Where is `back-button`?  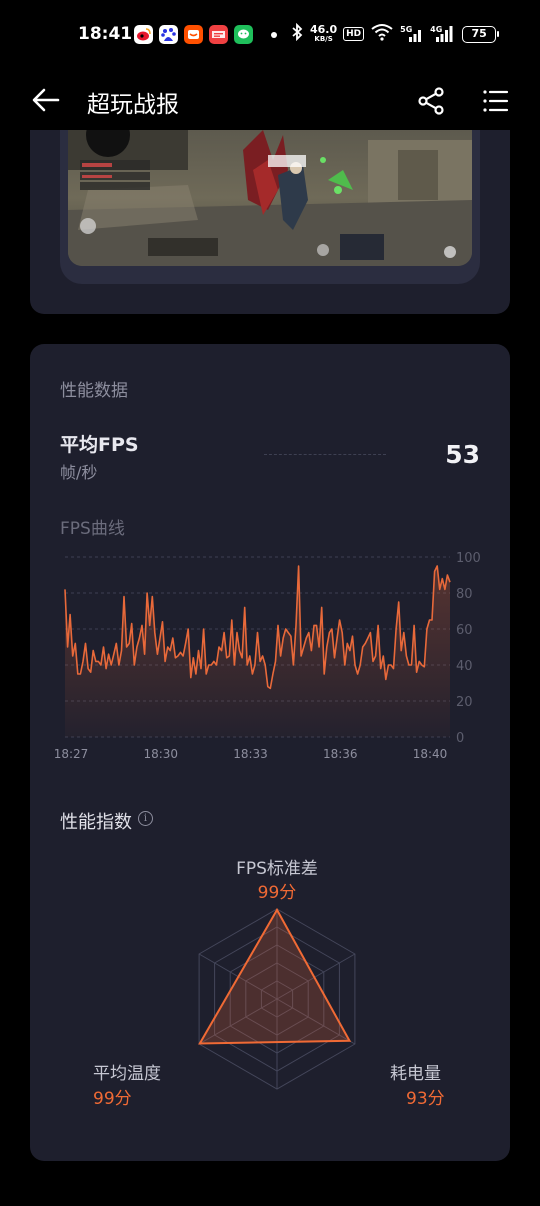 back-button is located at coordinates (46, 100).